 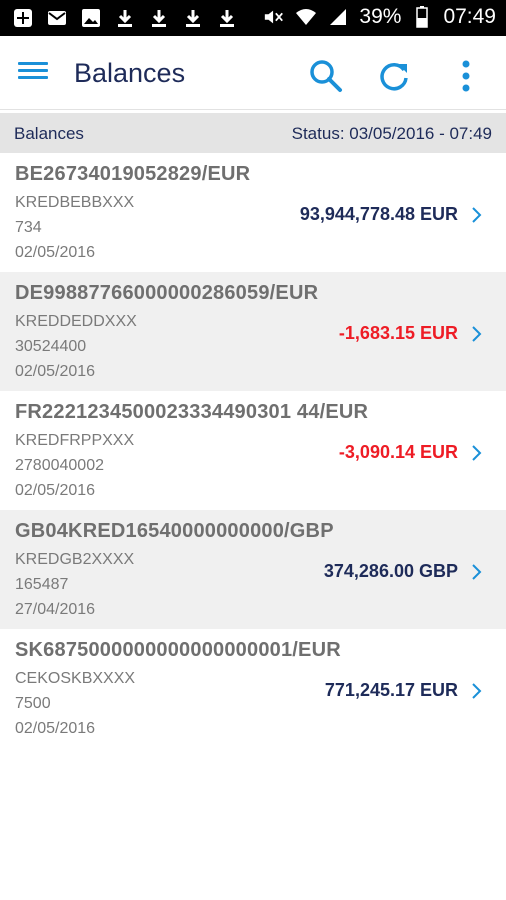 I want to click on system-indicators: 39% 07:49, so click(x=379, y=17).